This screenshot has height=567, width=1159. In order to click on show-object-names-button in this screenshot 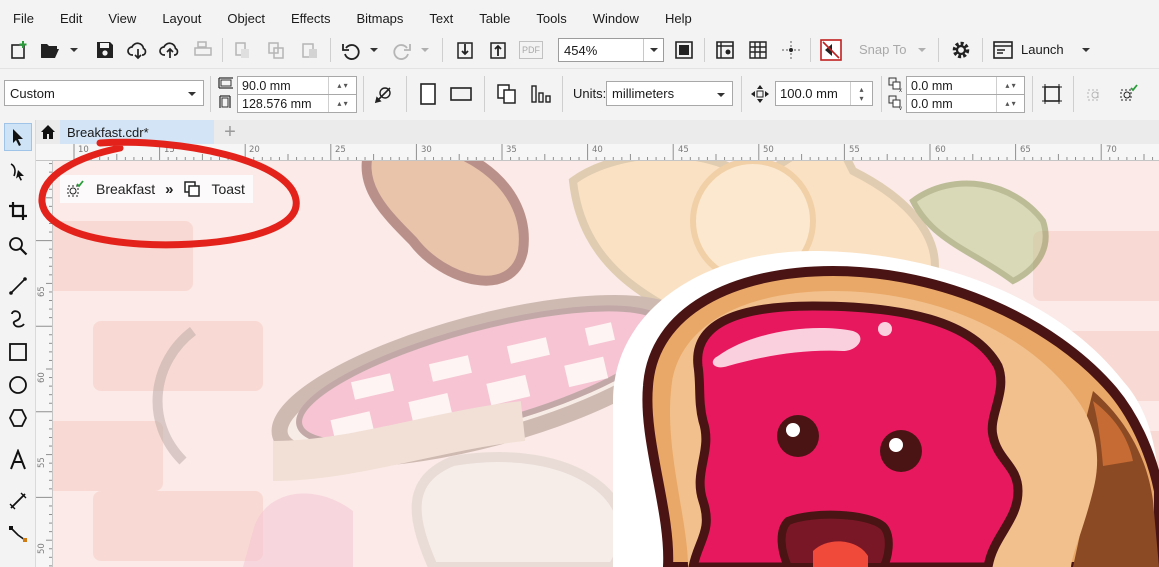, I will do `click(1129, 94)`.